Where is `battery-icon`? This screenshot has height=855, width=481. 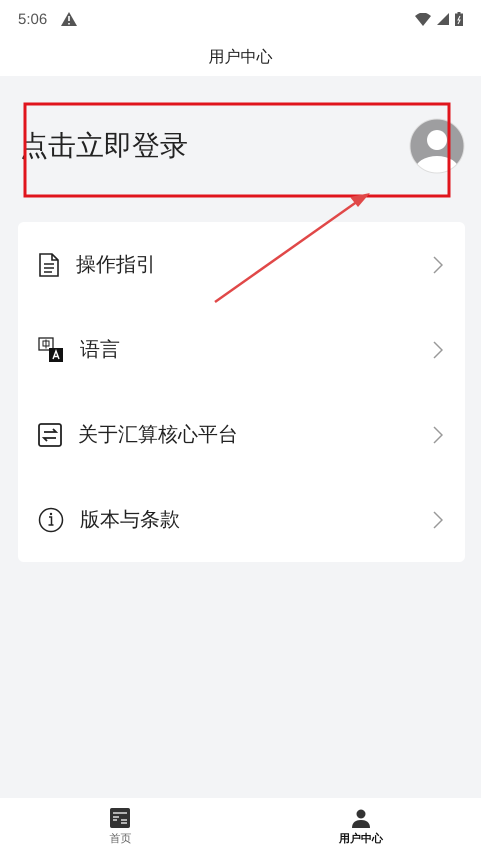 battery-icon is located at coordinates (459, 19).